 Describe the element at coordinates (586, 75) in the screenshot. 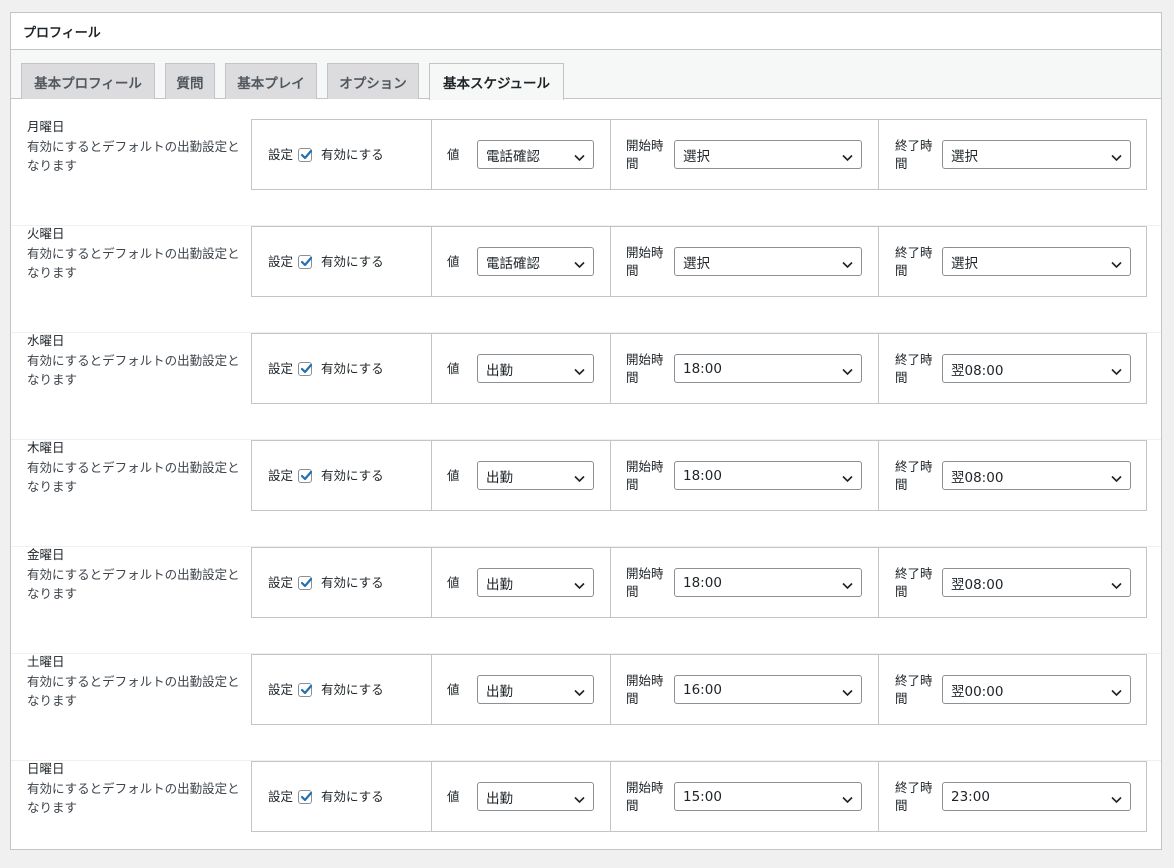

I see `tab-bar: 基本プロフィール 質問 基本プレイ オプション 基本スケジュール` at that location.